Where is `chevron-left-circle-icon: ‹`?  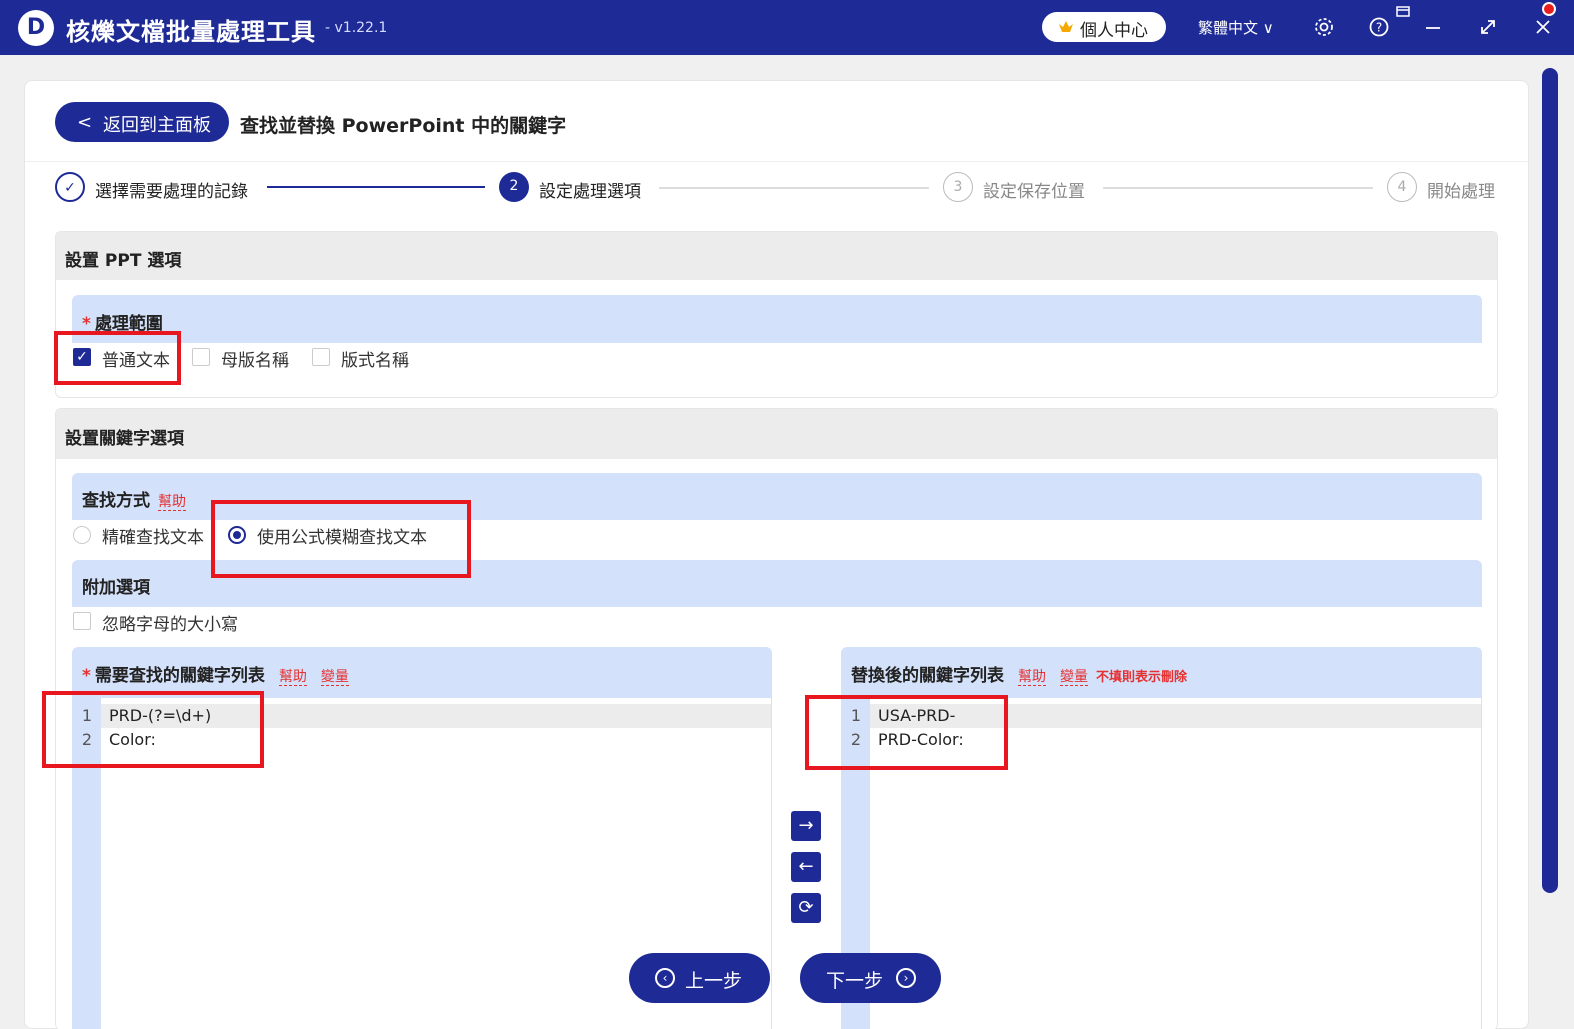 chevron-left-circle-icon: ‹ is located at coordinates (665, 978).